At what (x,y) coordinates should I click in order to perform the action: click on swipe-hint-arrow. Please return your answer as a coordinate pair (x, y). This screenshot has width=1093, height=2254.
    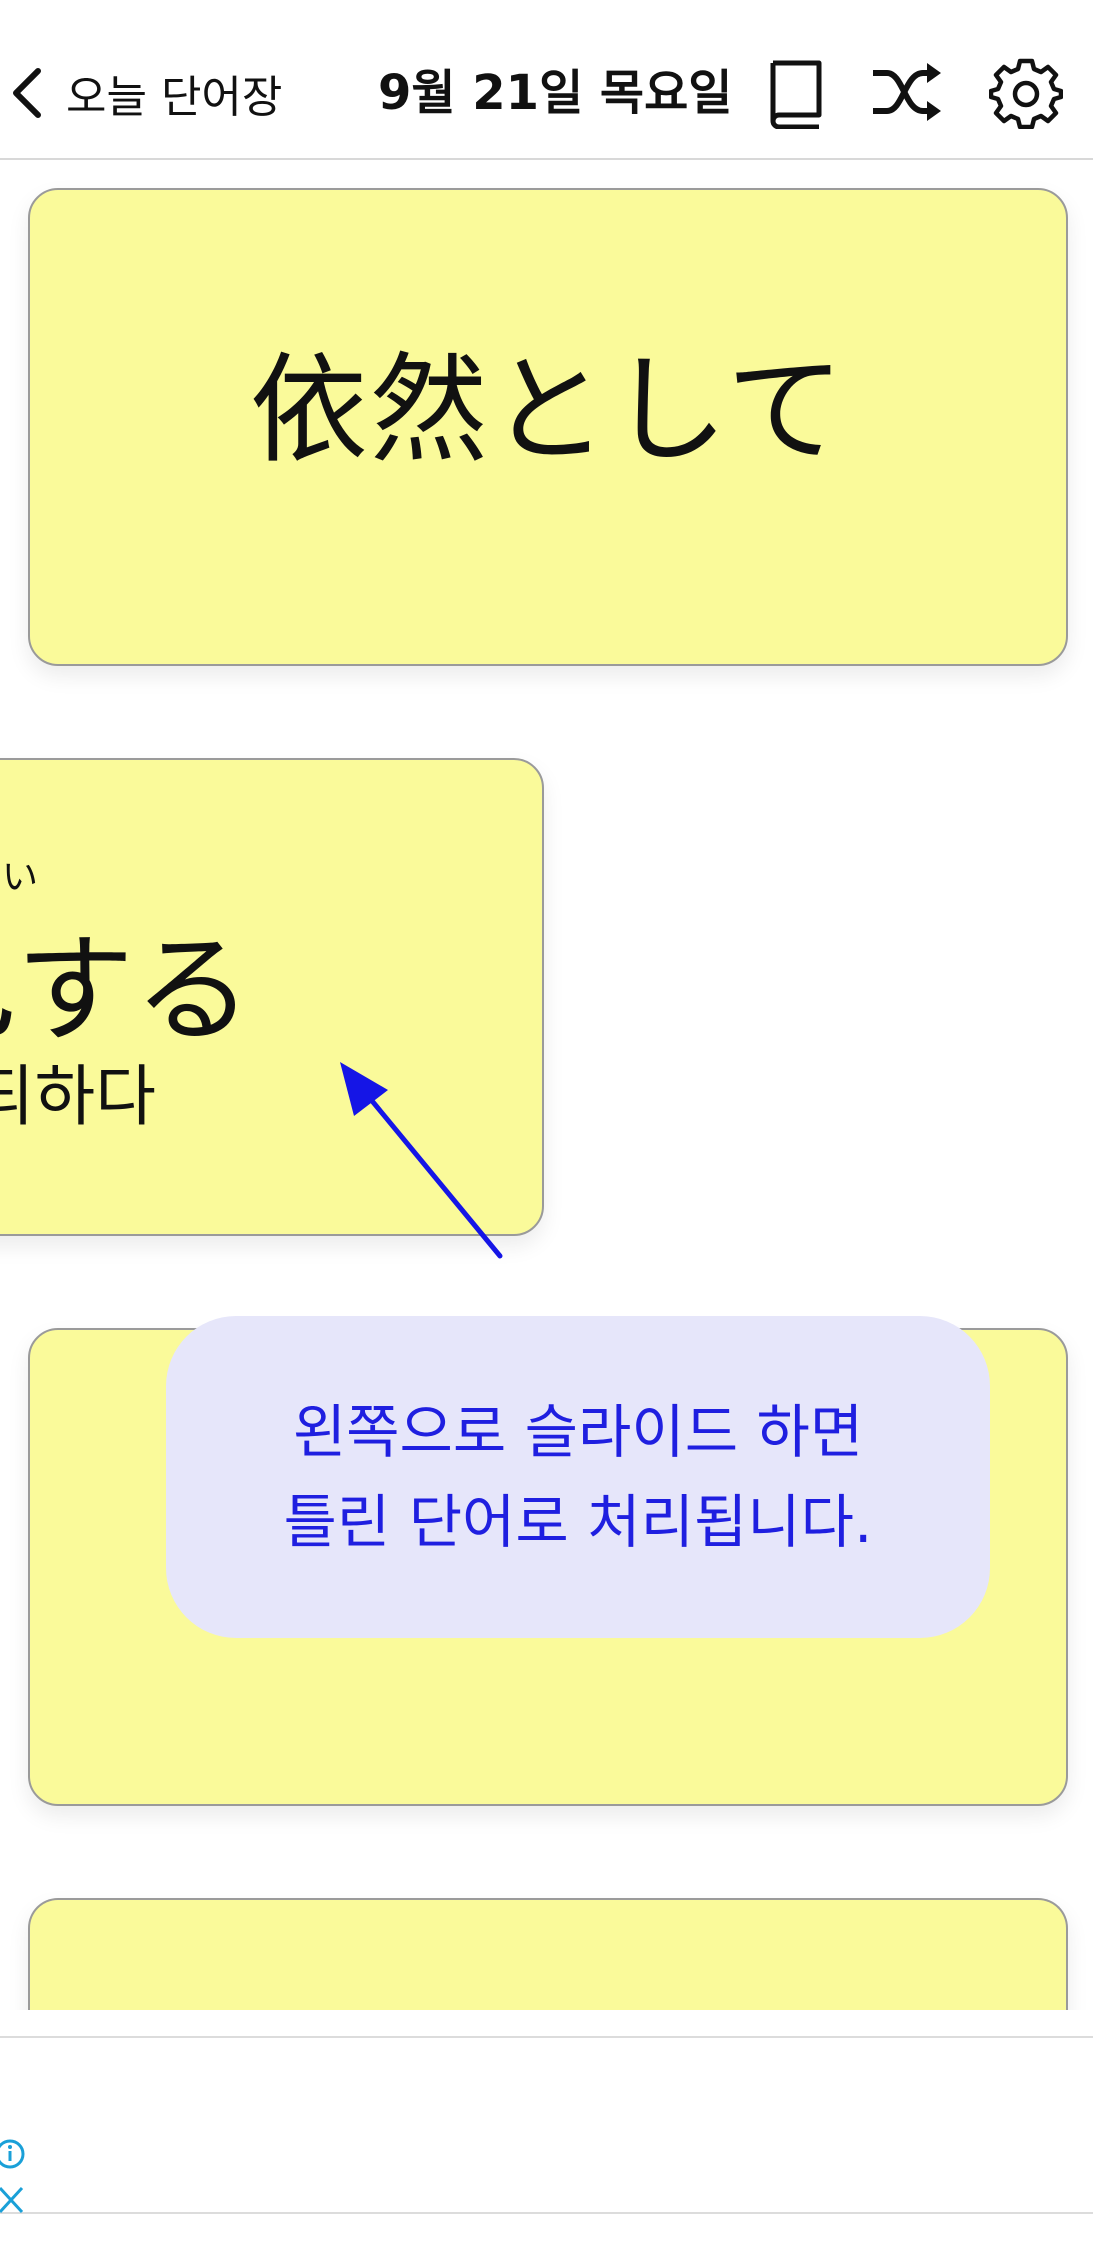
    Looking at the image, I should click on (421, 1160).